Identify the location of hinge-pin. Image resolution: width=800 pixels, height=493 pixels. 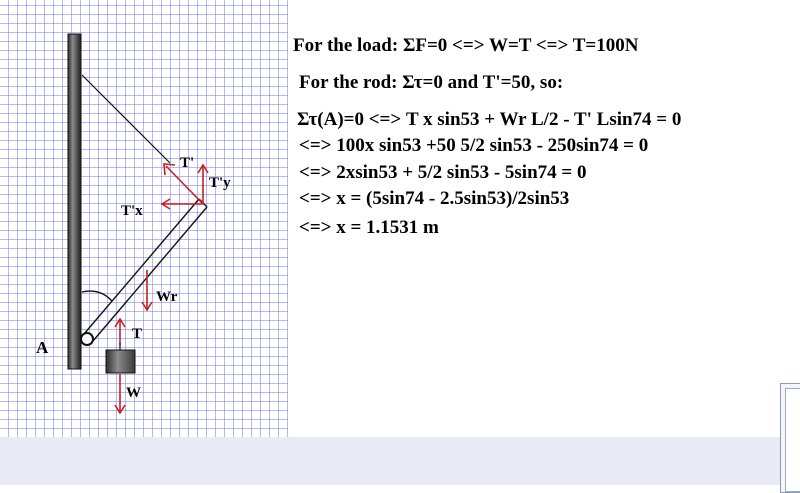
(87, 339).